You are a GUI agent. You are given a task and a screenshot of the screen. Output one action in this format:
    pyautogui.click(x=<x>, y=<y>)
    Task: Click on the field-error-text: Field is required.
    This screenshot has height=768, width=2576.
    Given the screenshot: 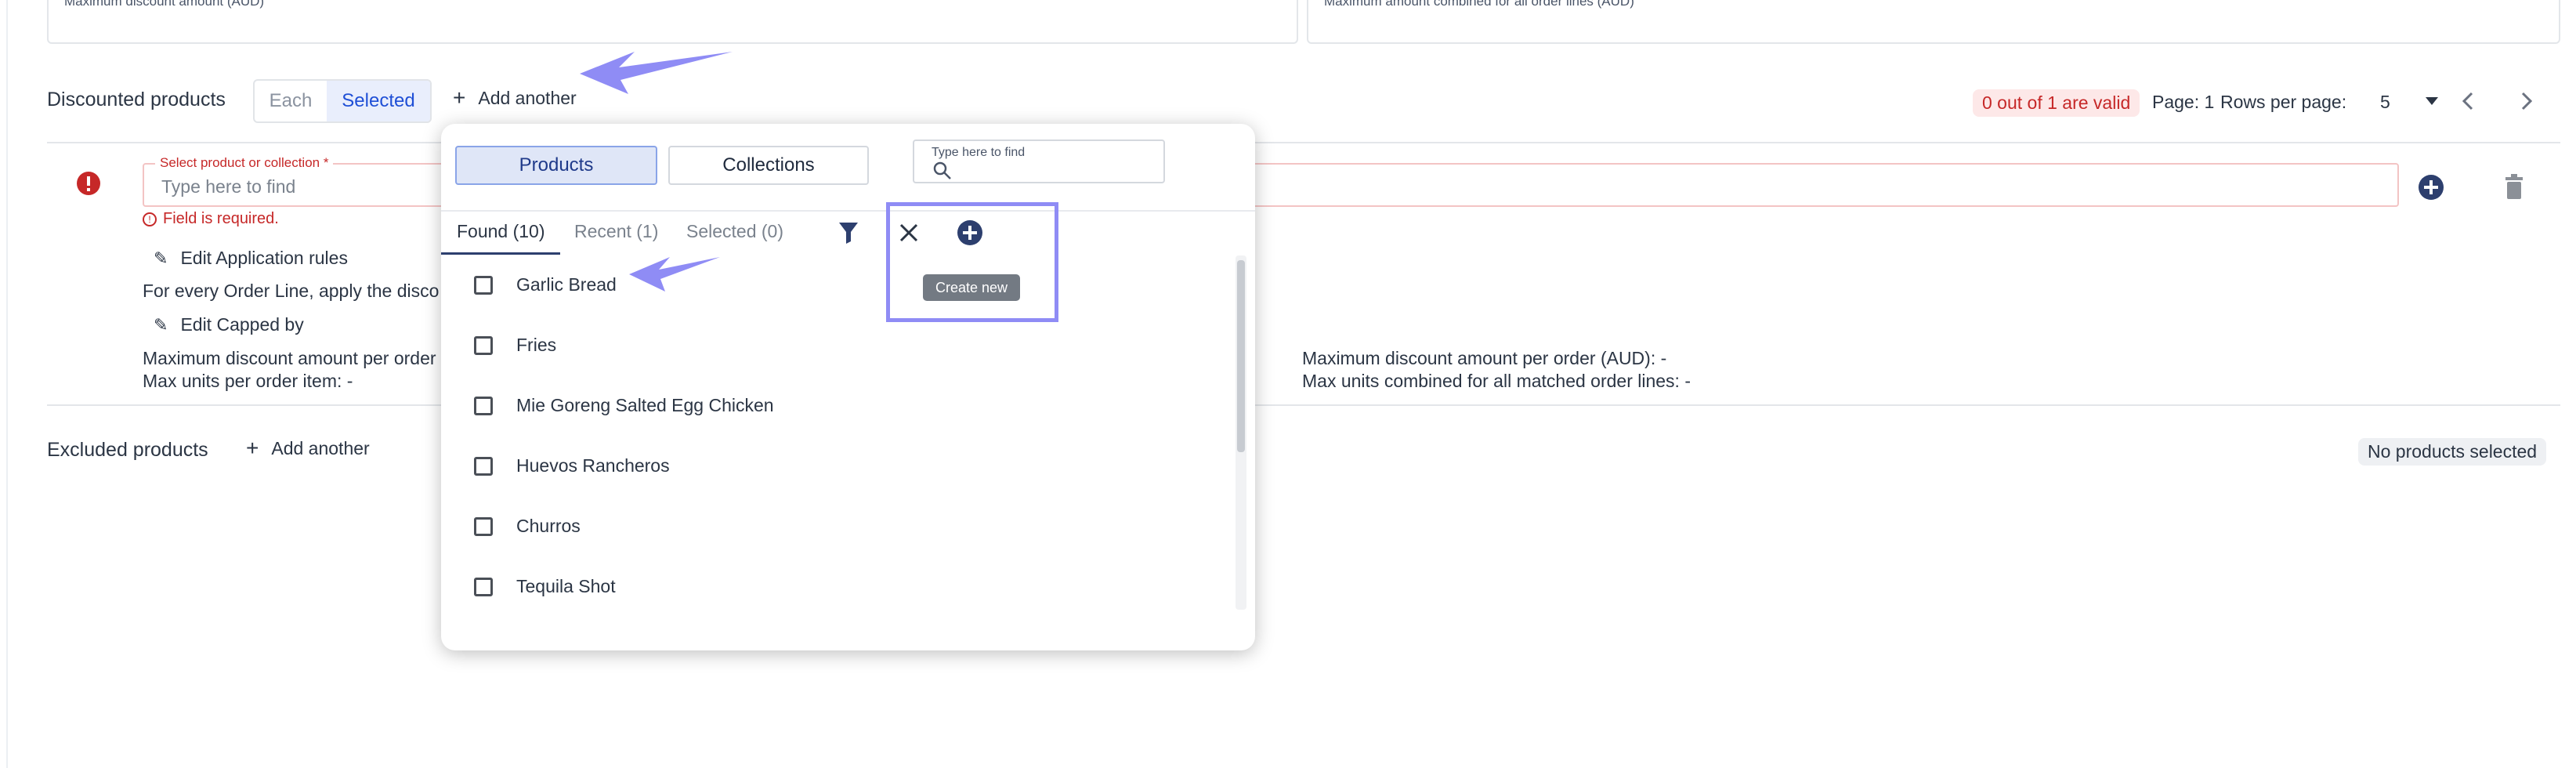 What is the action you would take?
    pyautogui.click(x=221, y=218)
    